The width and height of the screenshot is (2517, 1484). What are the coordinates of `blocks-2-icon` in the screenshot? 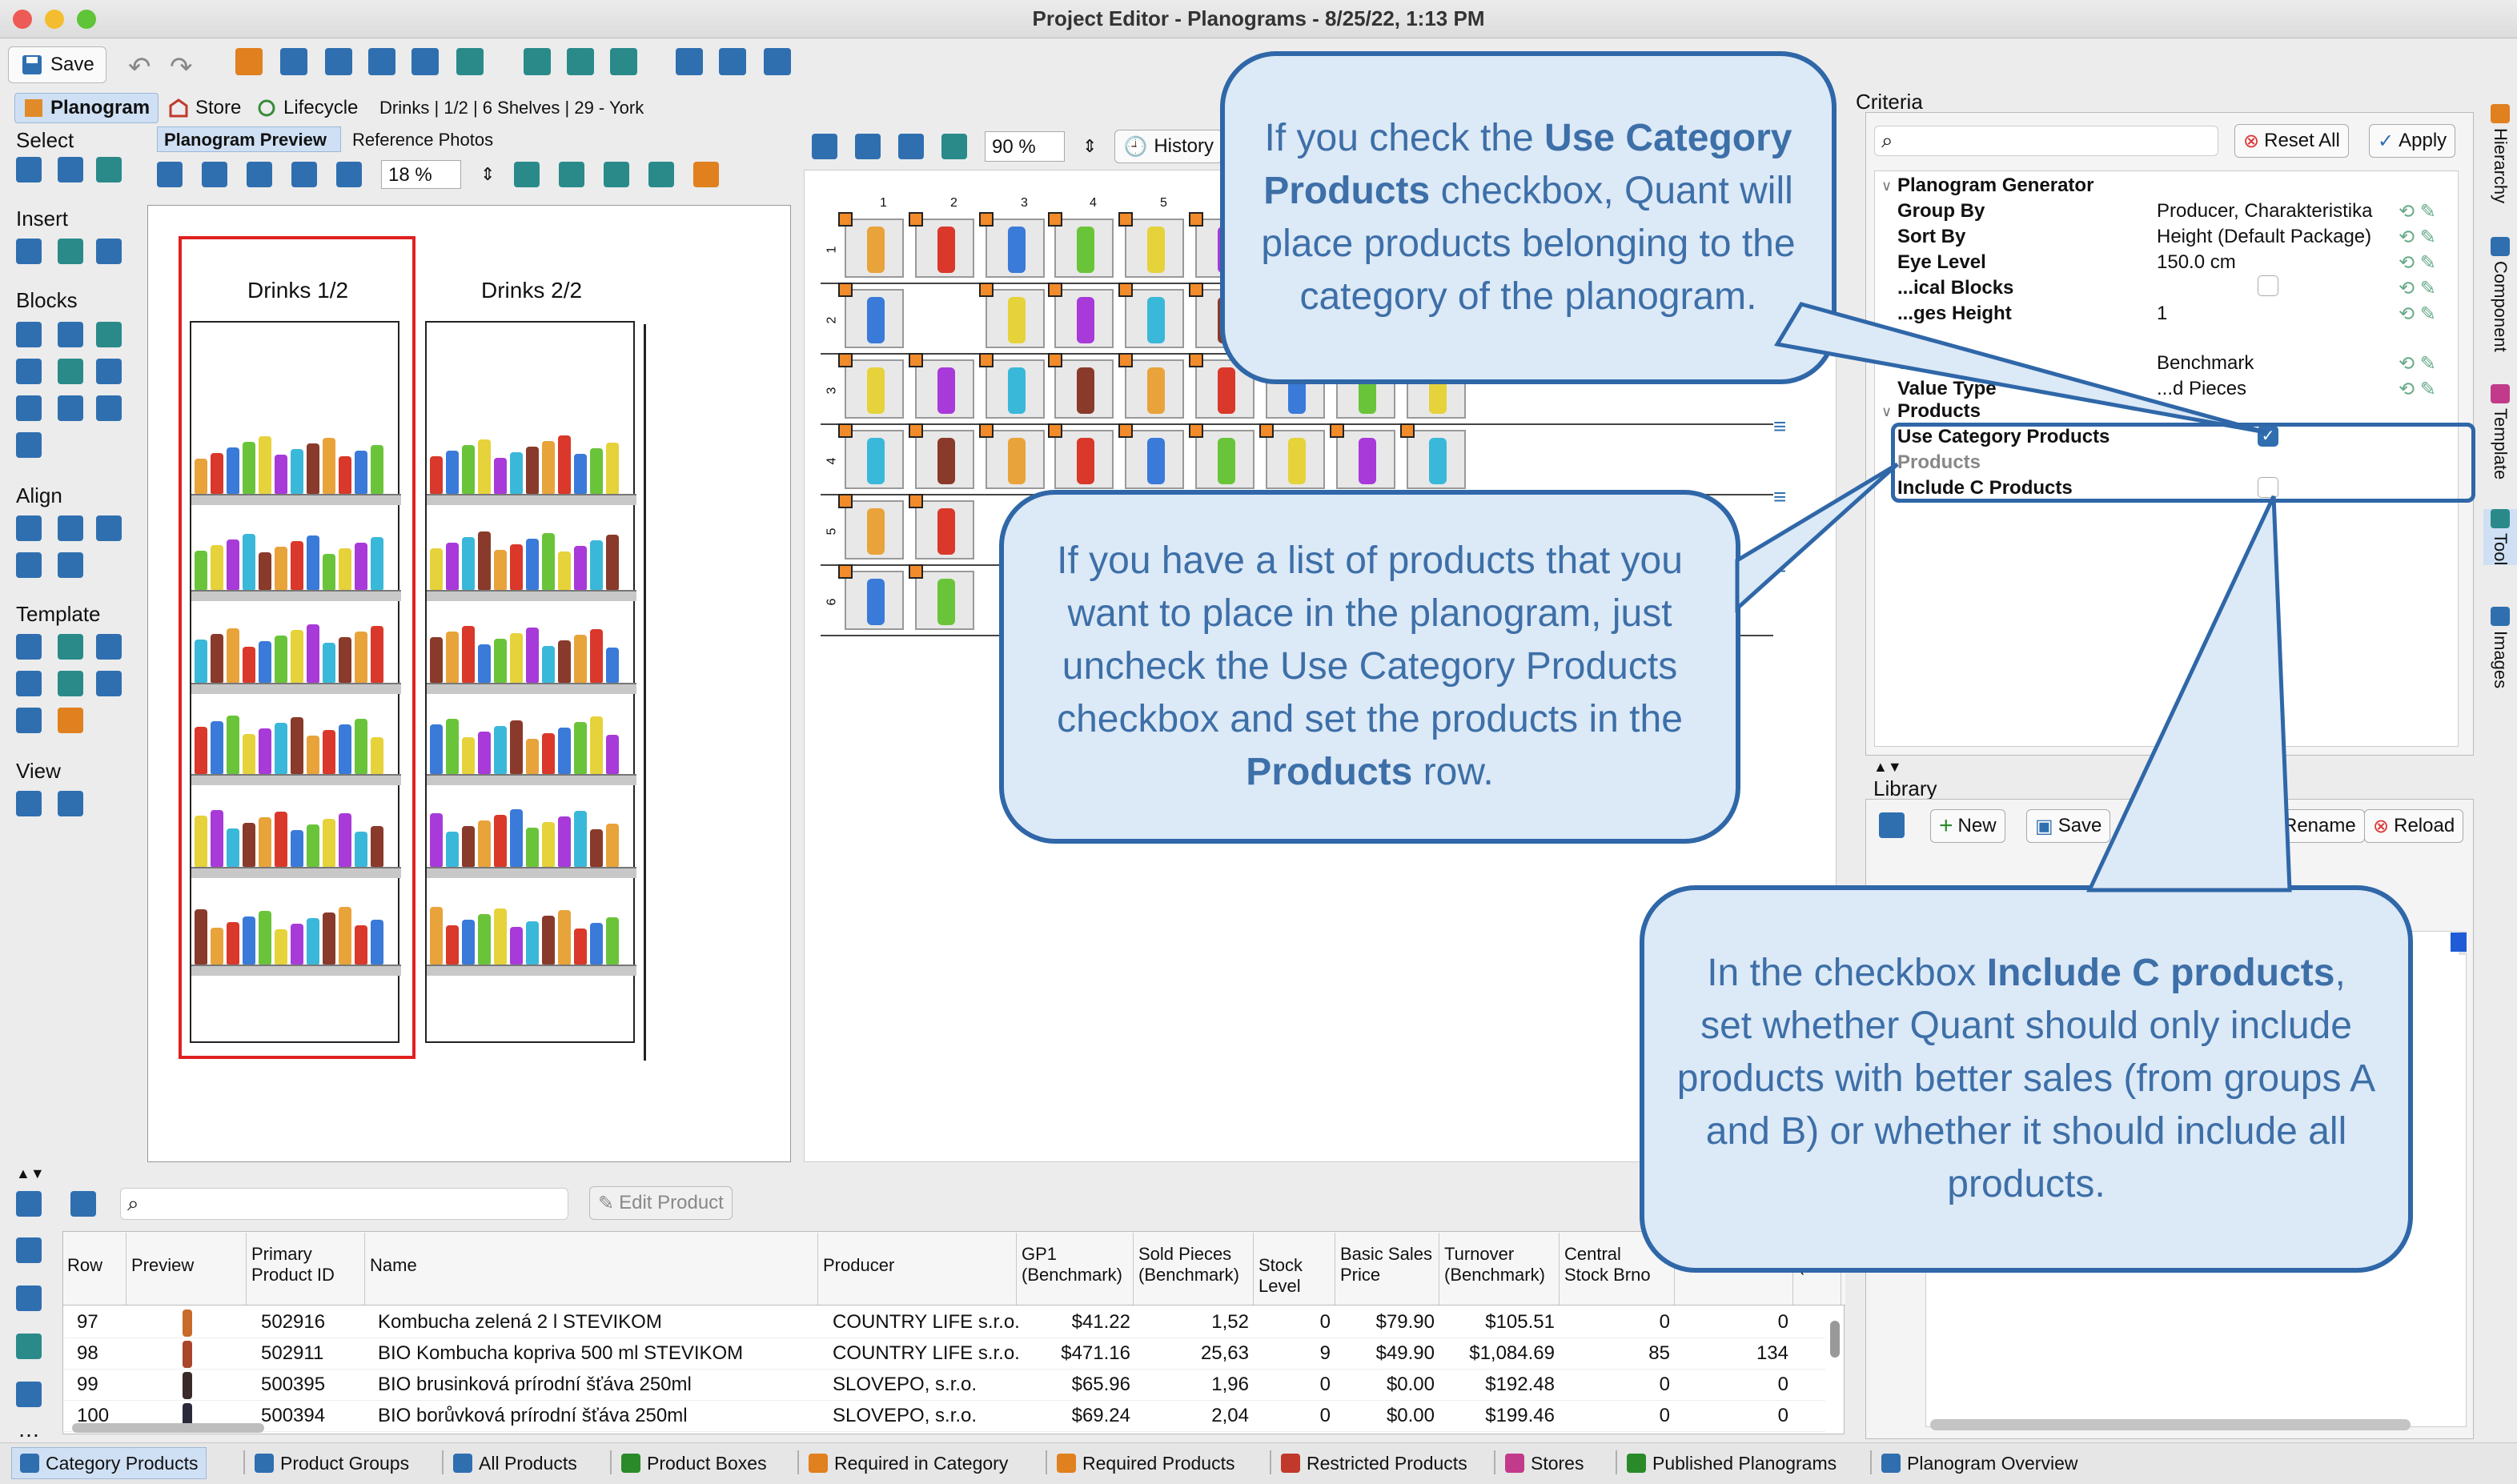 It's located at (70, 334).